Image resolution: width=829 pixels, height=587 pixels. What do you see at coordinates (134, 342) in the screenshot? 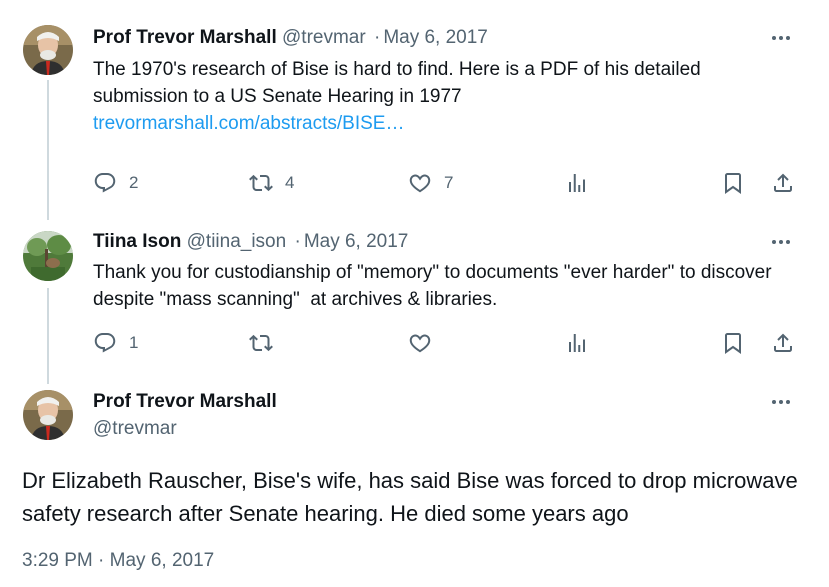
I see `reply-count: 1` at bounding box center [134, 342].